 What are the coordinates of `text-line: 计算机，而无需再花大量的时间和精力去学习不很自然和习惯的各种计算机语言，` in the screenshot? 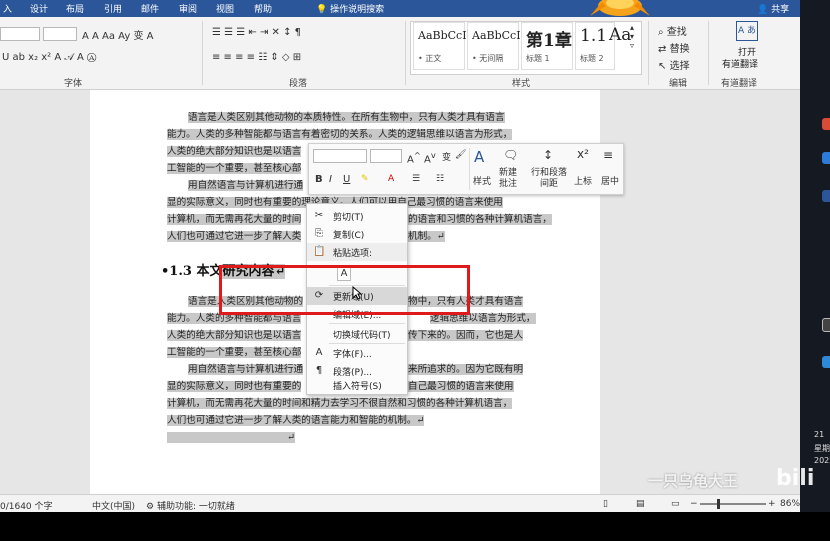 It's located at (340, 403).